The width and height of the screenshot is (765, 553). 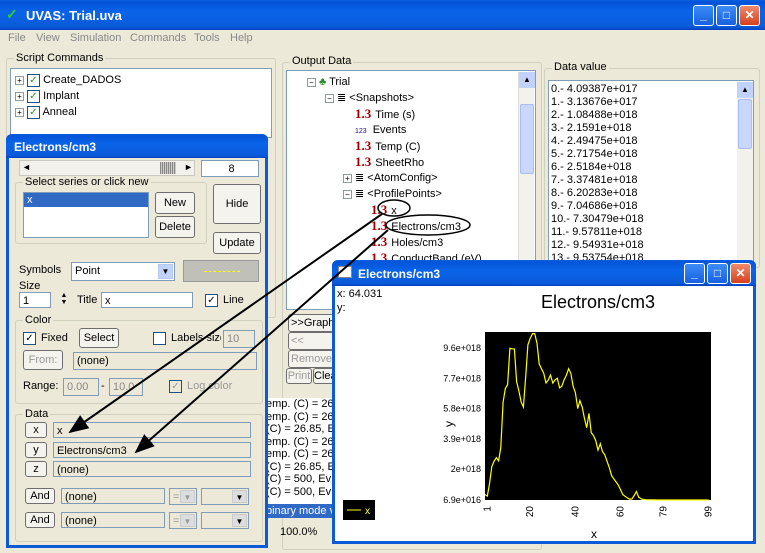 I want to click on script-item-create-dados: + ✓ Create_DADOS, so click(x=143, y=80).